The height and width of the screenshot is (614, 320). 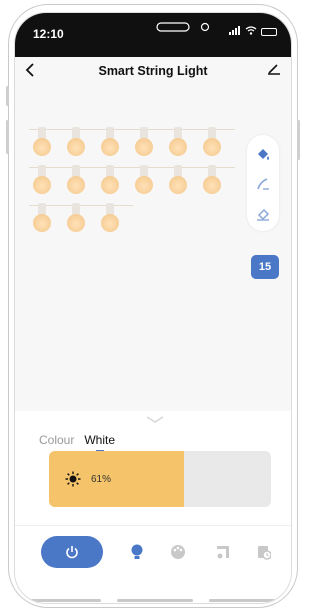 What do you see at coordinates (183, 27) in the screenshot?
I see `notch` at bounding box center [183, 27].